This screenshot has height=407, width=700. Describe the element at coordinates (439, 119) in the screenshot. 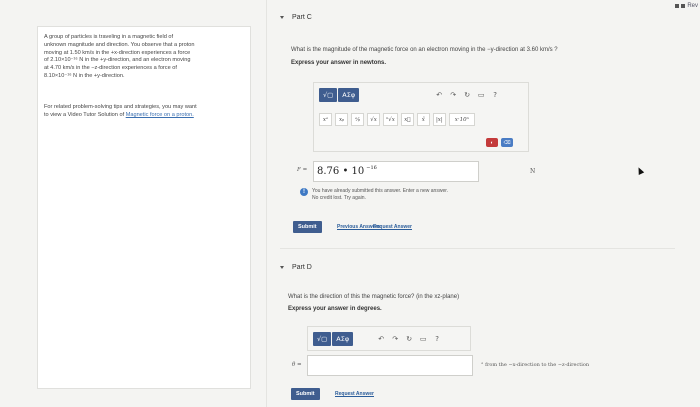

I see `absolute-value-button: |x|` at that location.